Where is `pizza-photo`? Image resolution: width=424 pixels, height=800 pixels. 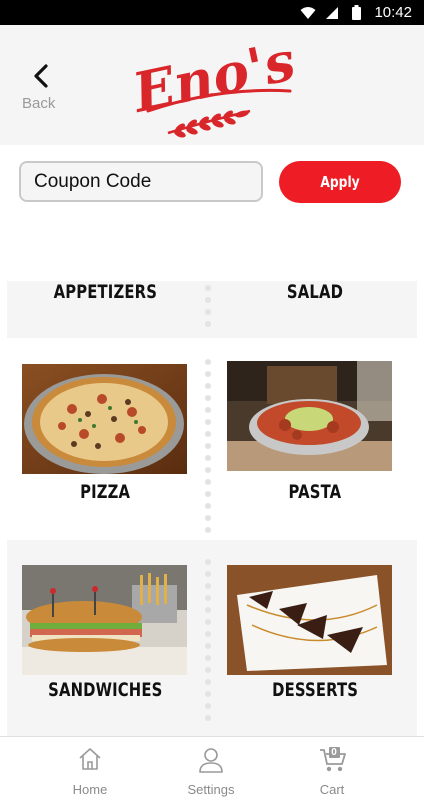
pizza-photo is located at coordinates (104, 419).